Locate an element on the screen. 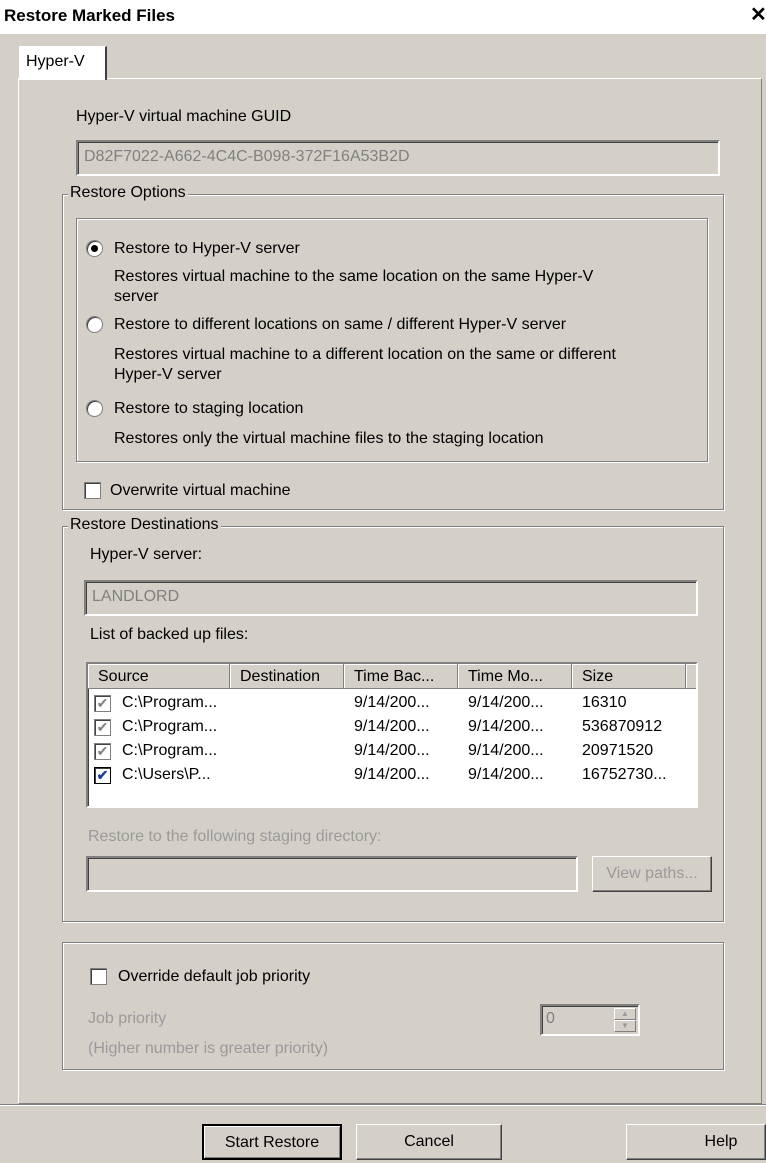  guid-field: D82F7022-A662-4C4C-B098-372F16A53B2D is located at coordinates (398, 158).